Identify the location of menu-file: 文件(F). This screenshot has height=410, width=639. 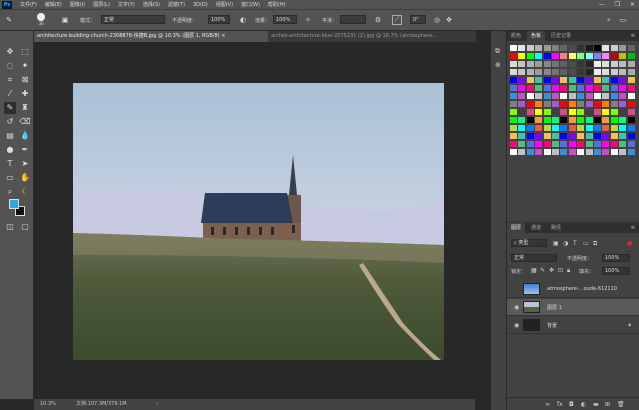
(28, 4).